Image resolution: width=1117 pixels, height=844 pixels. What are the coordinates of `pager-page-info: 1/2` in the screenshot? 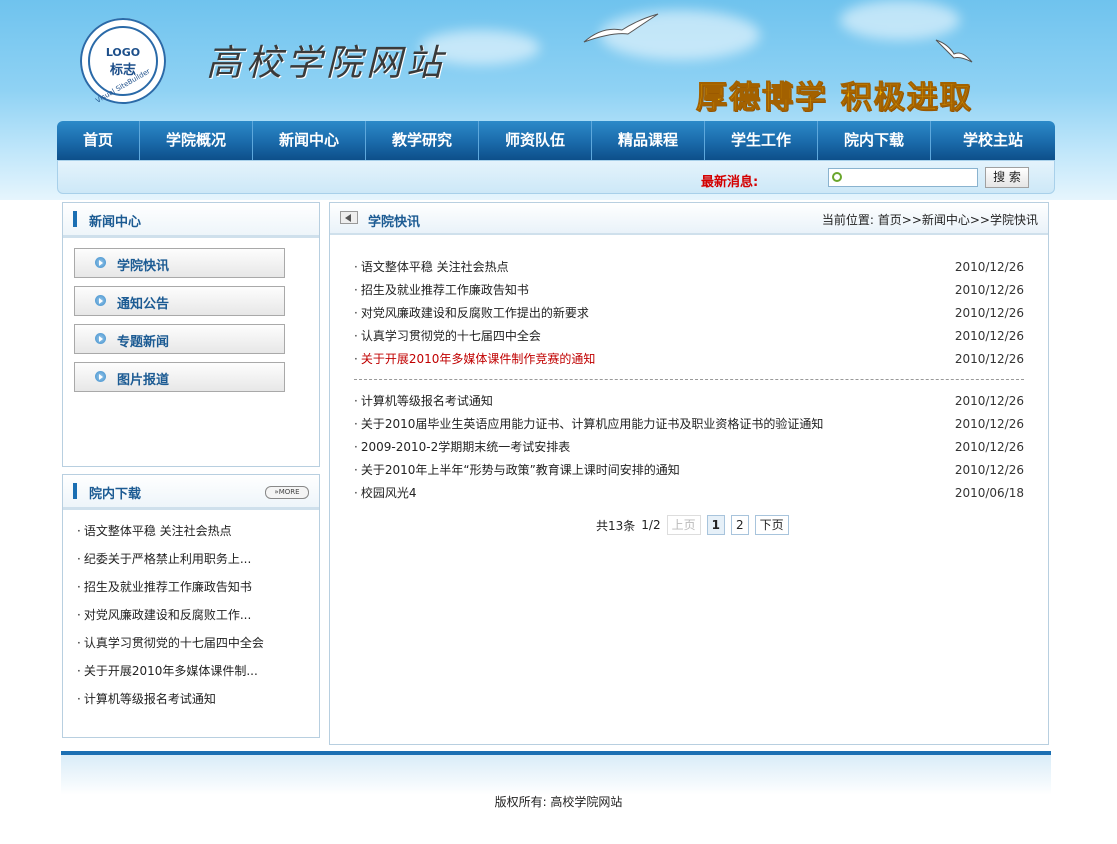 It's located at (651, 525).